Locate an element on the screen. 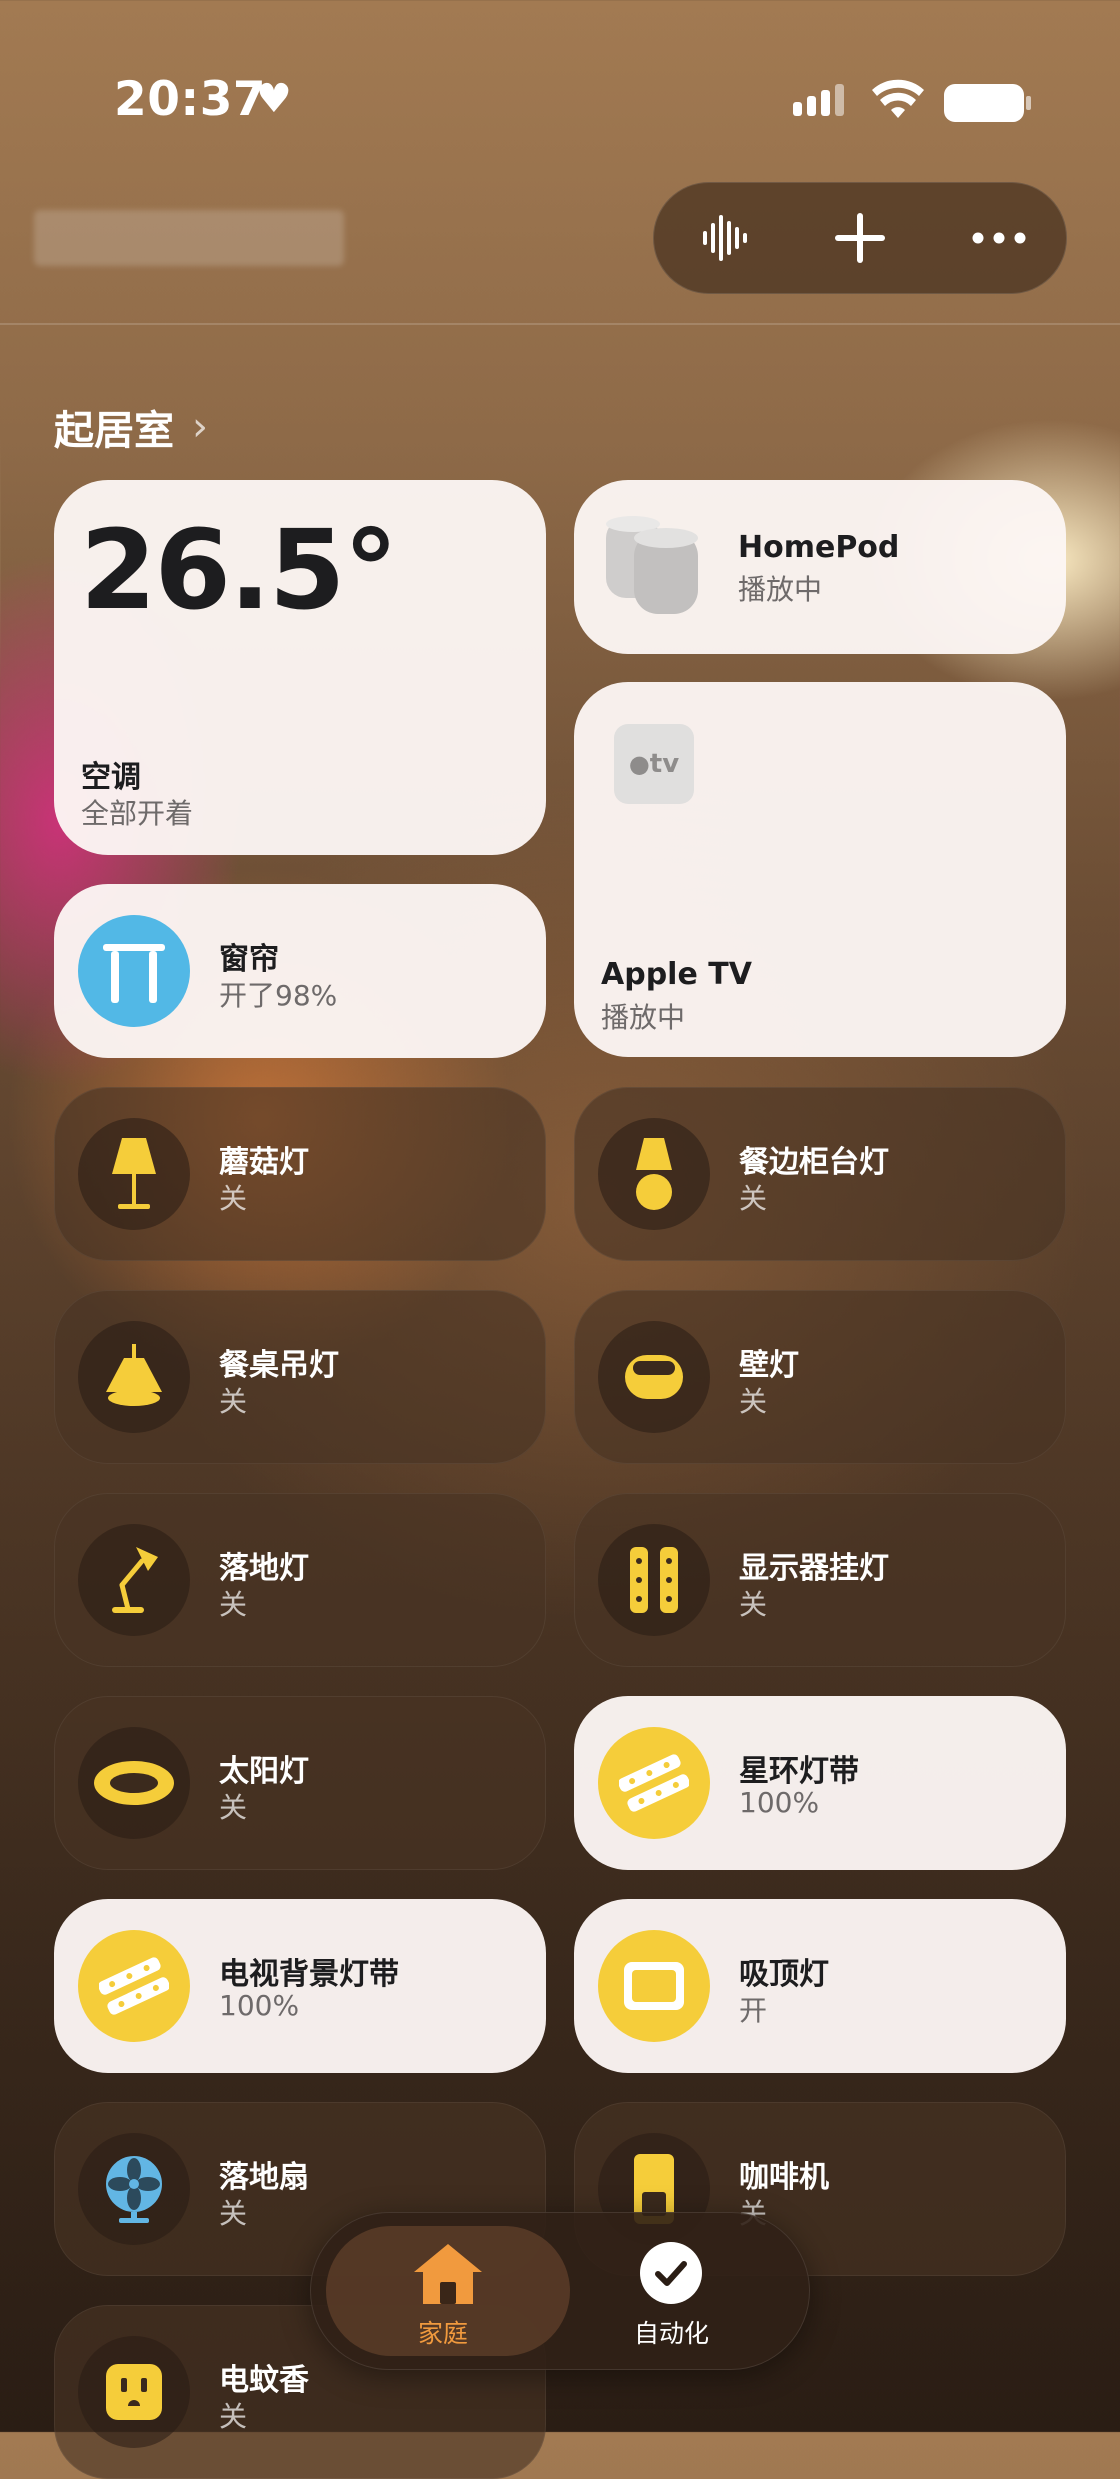 The image size is (1120, 2479). room-title-label: 起居室 is located at coordinates (114, 431).